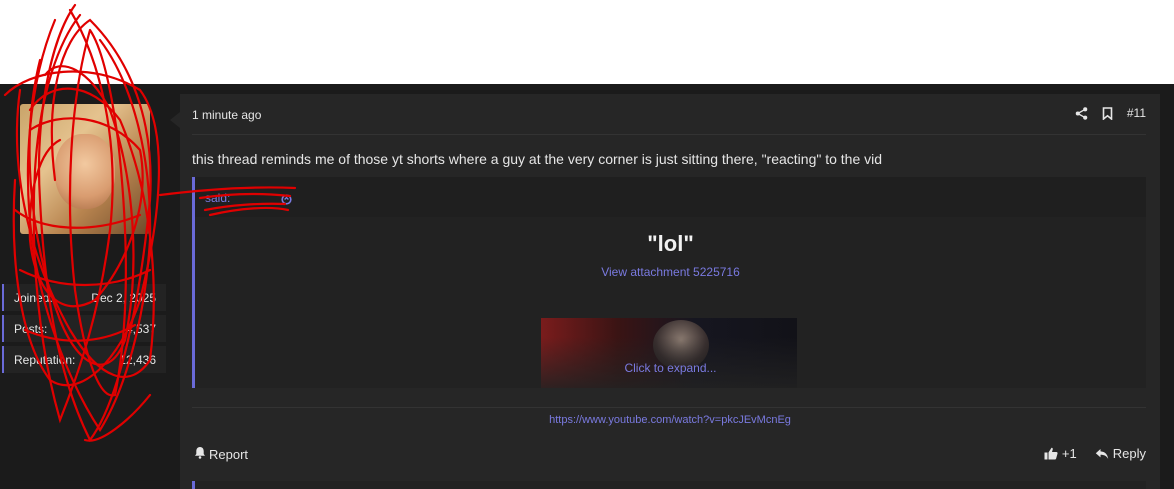 Image resolution: width=1174 pixels, height=489 pixels. I want to click on post-number: #11, so click(1136, 113).